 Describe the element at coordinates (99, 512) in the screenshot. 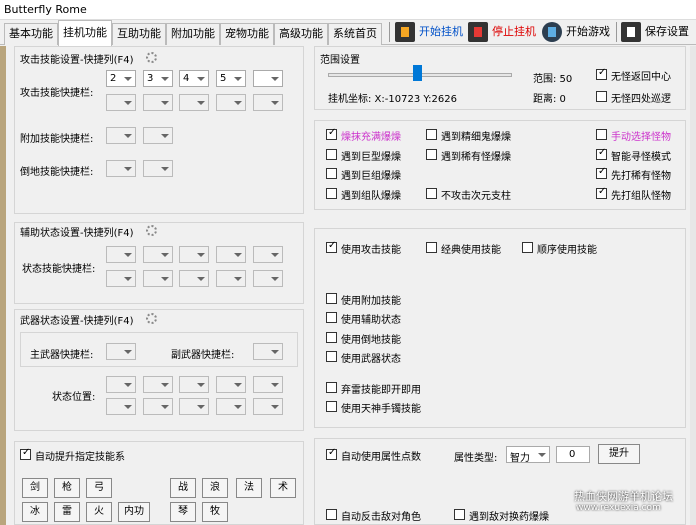

I see `skill-fire-button: 火` at that location.